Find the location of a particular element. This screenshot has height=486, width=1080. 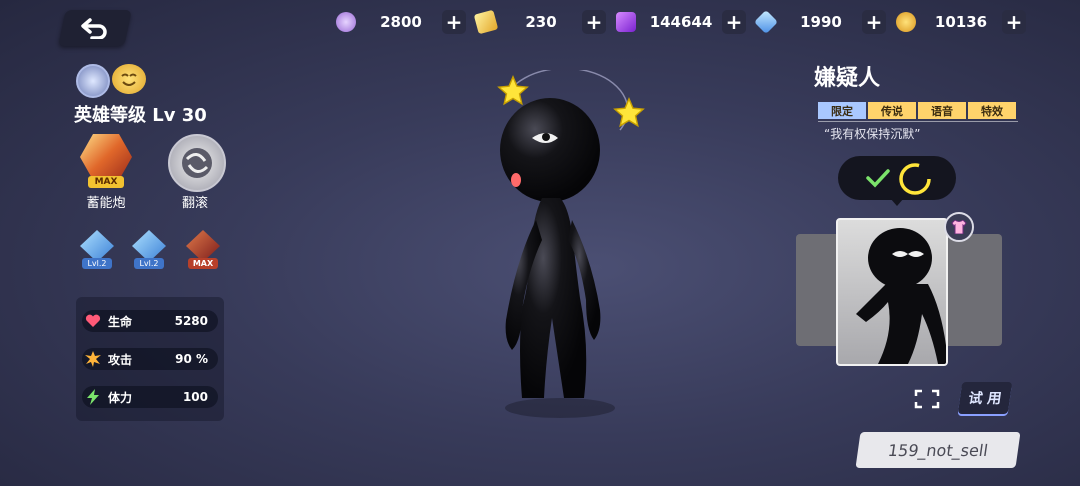

emote-badge-icon is located at coordinates (129, 79).